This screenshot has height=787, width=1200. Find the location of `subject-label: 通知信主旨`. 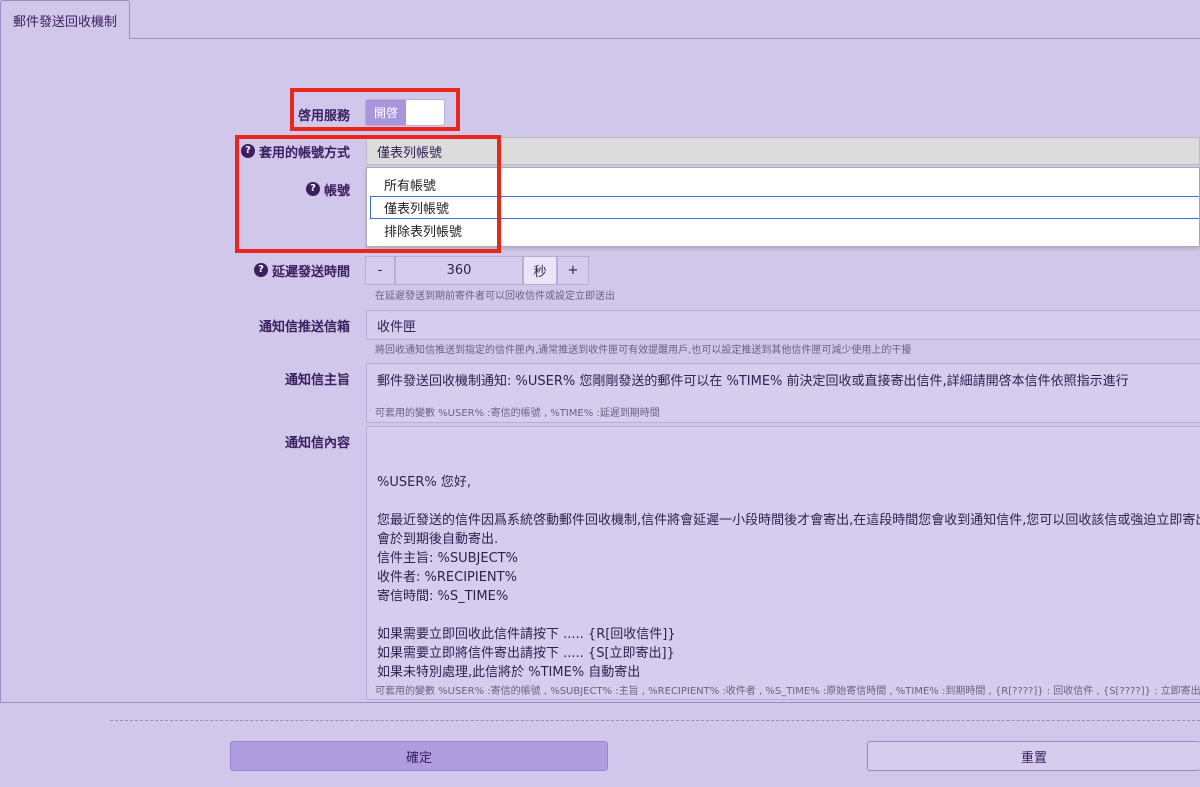

subject-label: 通知信主旨 is located at coordinates (275, 378).